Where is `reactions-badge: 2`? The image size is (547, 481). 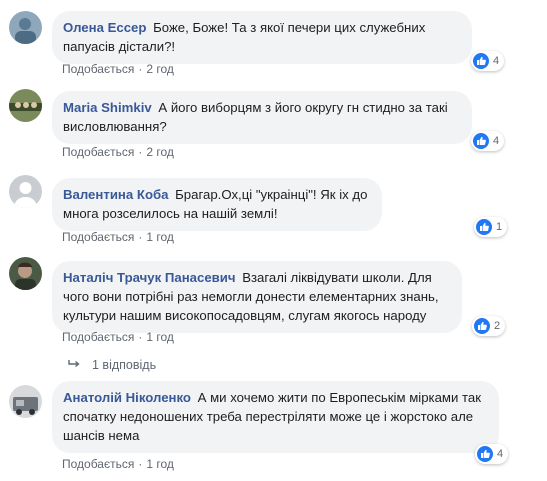
reactions-badge: 2 is located at coordinates (489, 326).